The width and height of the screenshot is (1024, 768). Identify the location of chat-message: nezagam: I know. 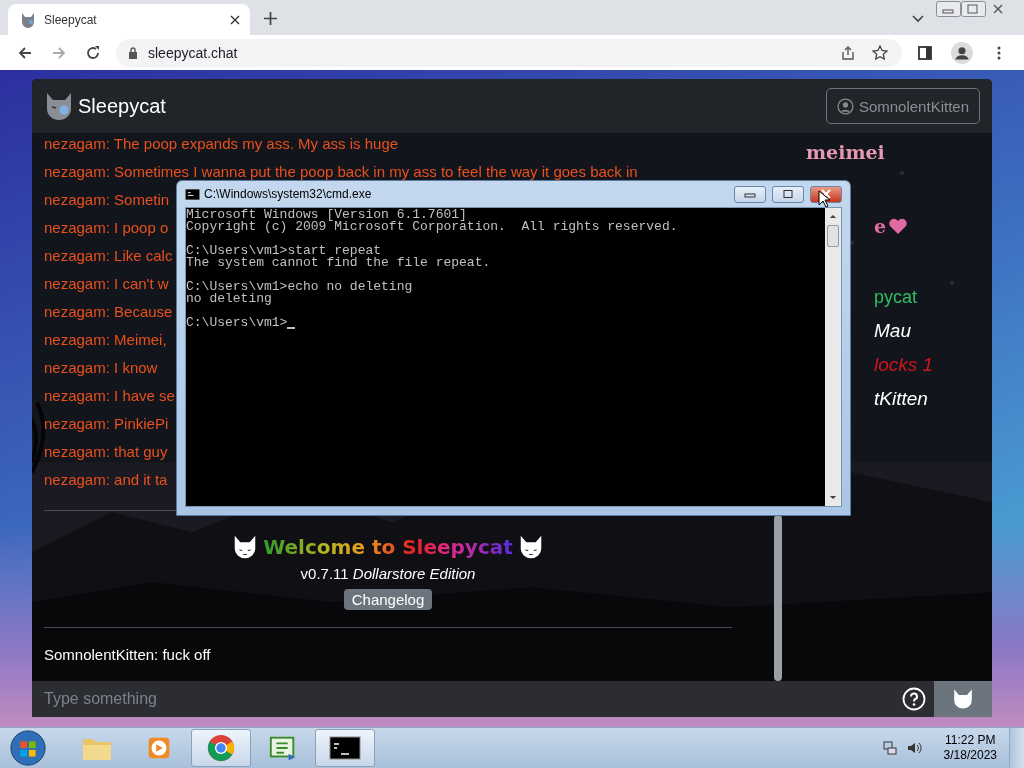
(101, 368).